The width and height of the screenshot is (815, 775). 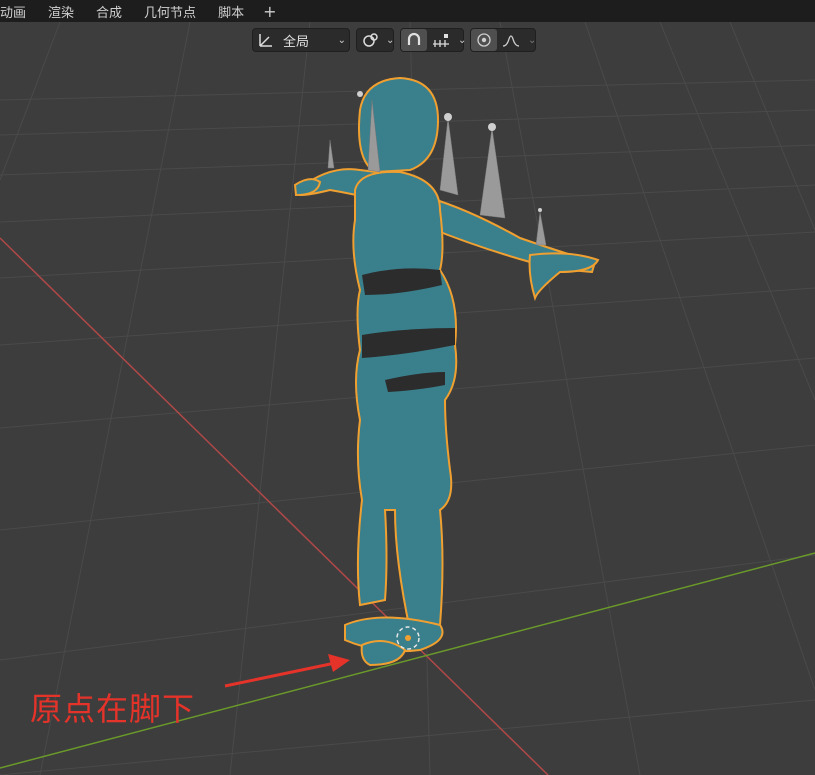 I want to click on tab-geometry-nodes: 几何节点, so click(x=170, y=11).